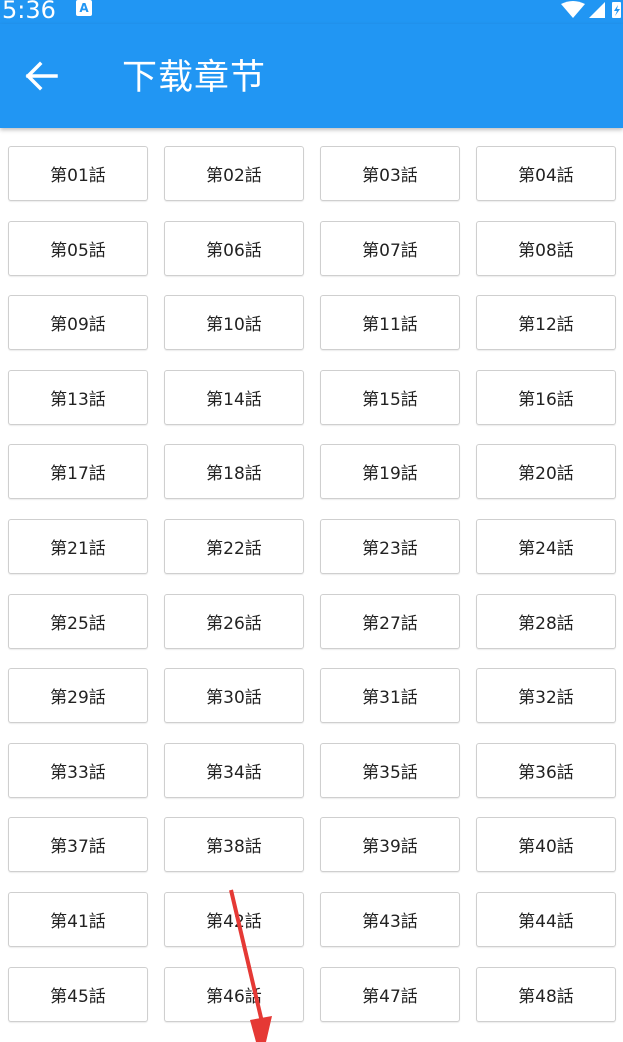 This screenshot has width=623, height=1042. Describe the element at coordinates (234, 919) in the screenshot. I see `chapter-button: 第42話` at that location.